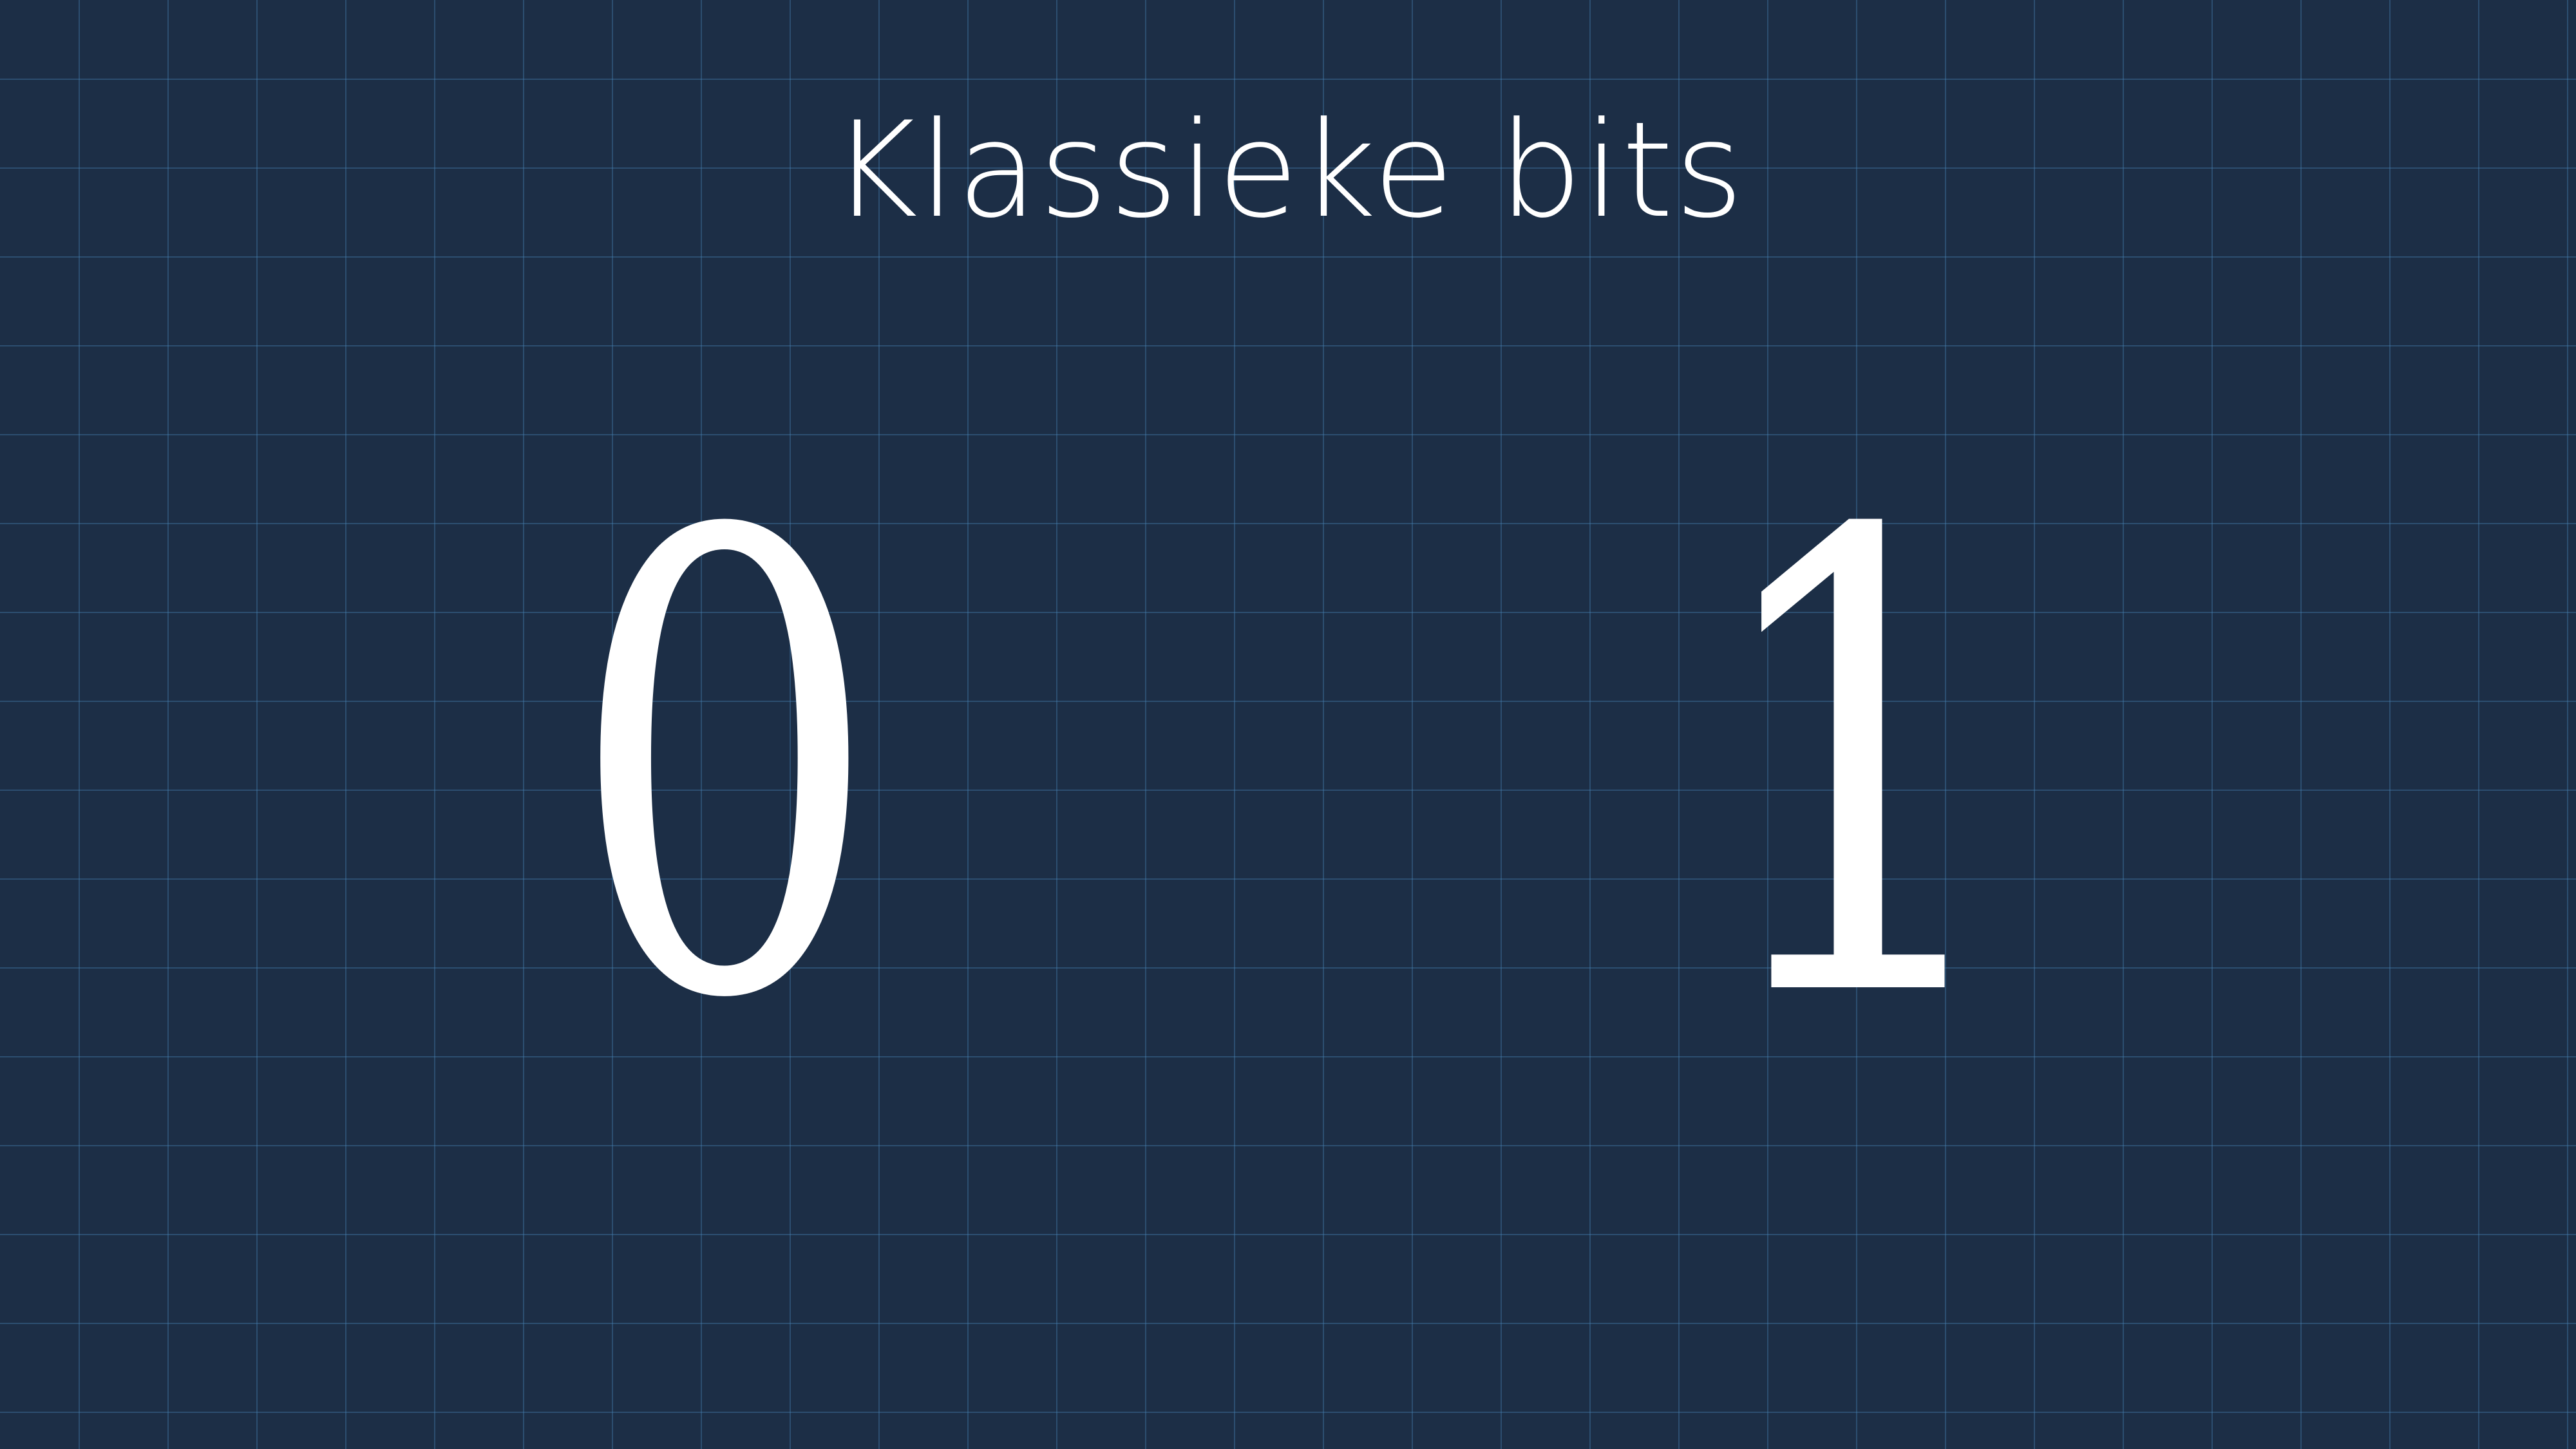 This screenshot has height=1449, width=2576. Describe the element at coordinates (1858, 770) in the screenshot. I see `bit-one: 1` at that location.